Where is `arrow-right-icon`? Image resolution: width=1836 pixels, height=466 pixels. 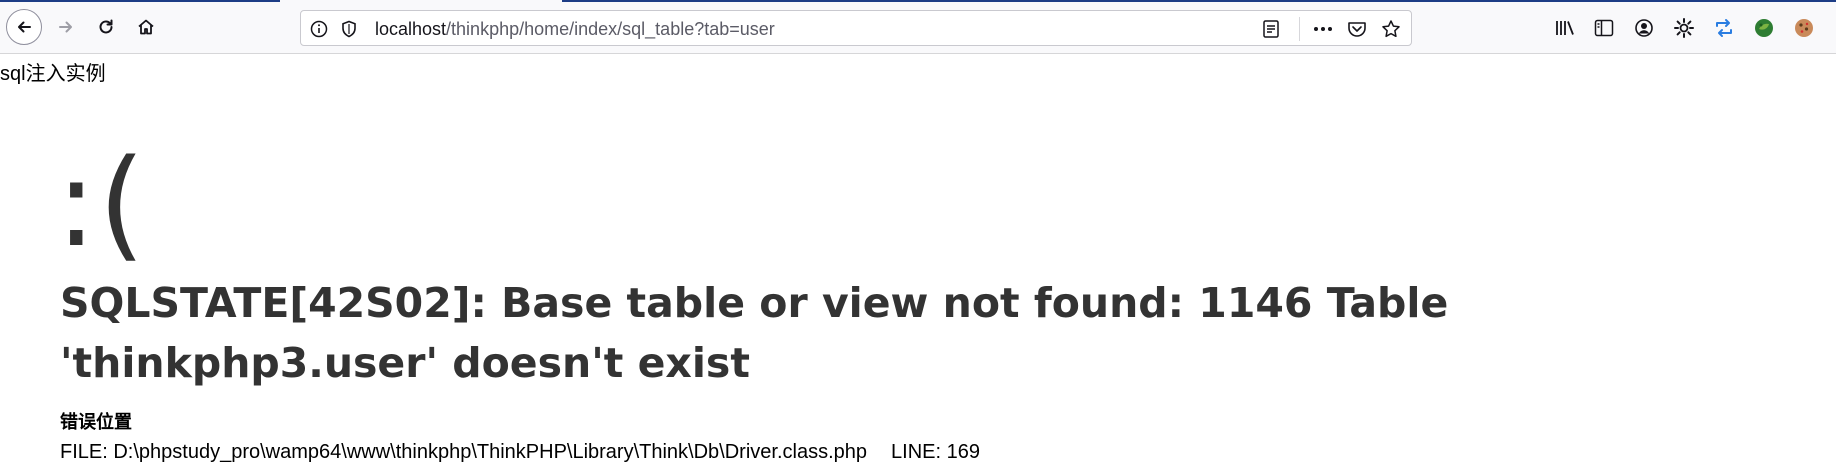 arrow-right-icon is located at coordinates (65, 27).